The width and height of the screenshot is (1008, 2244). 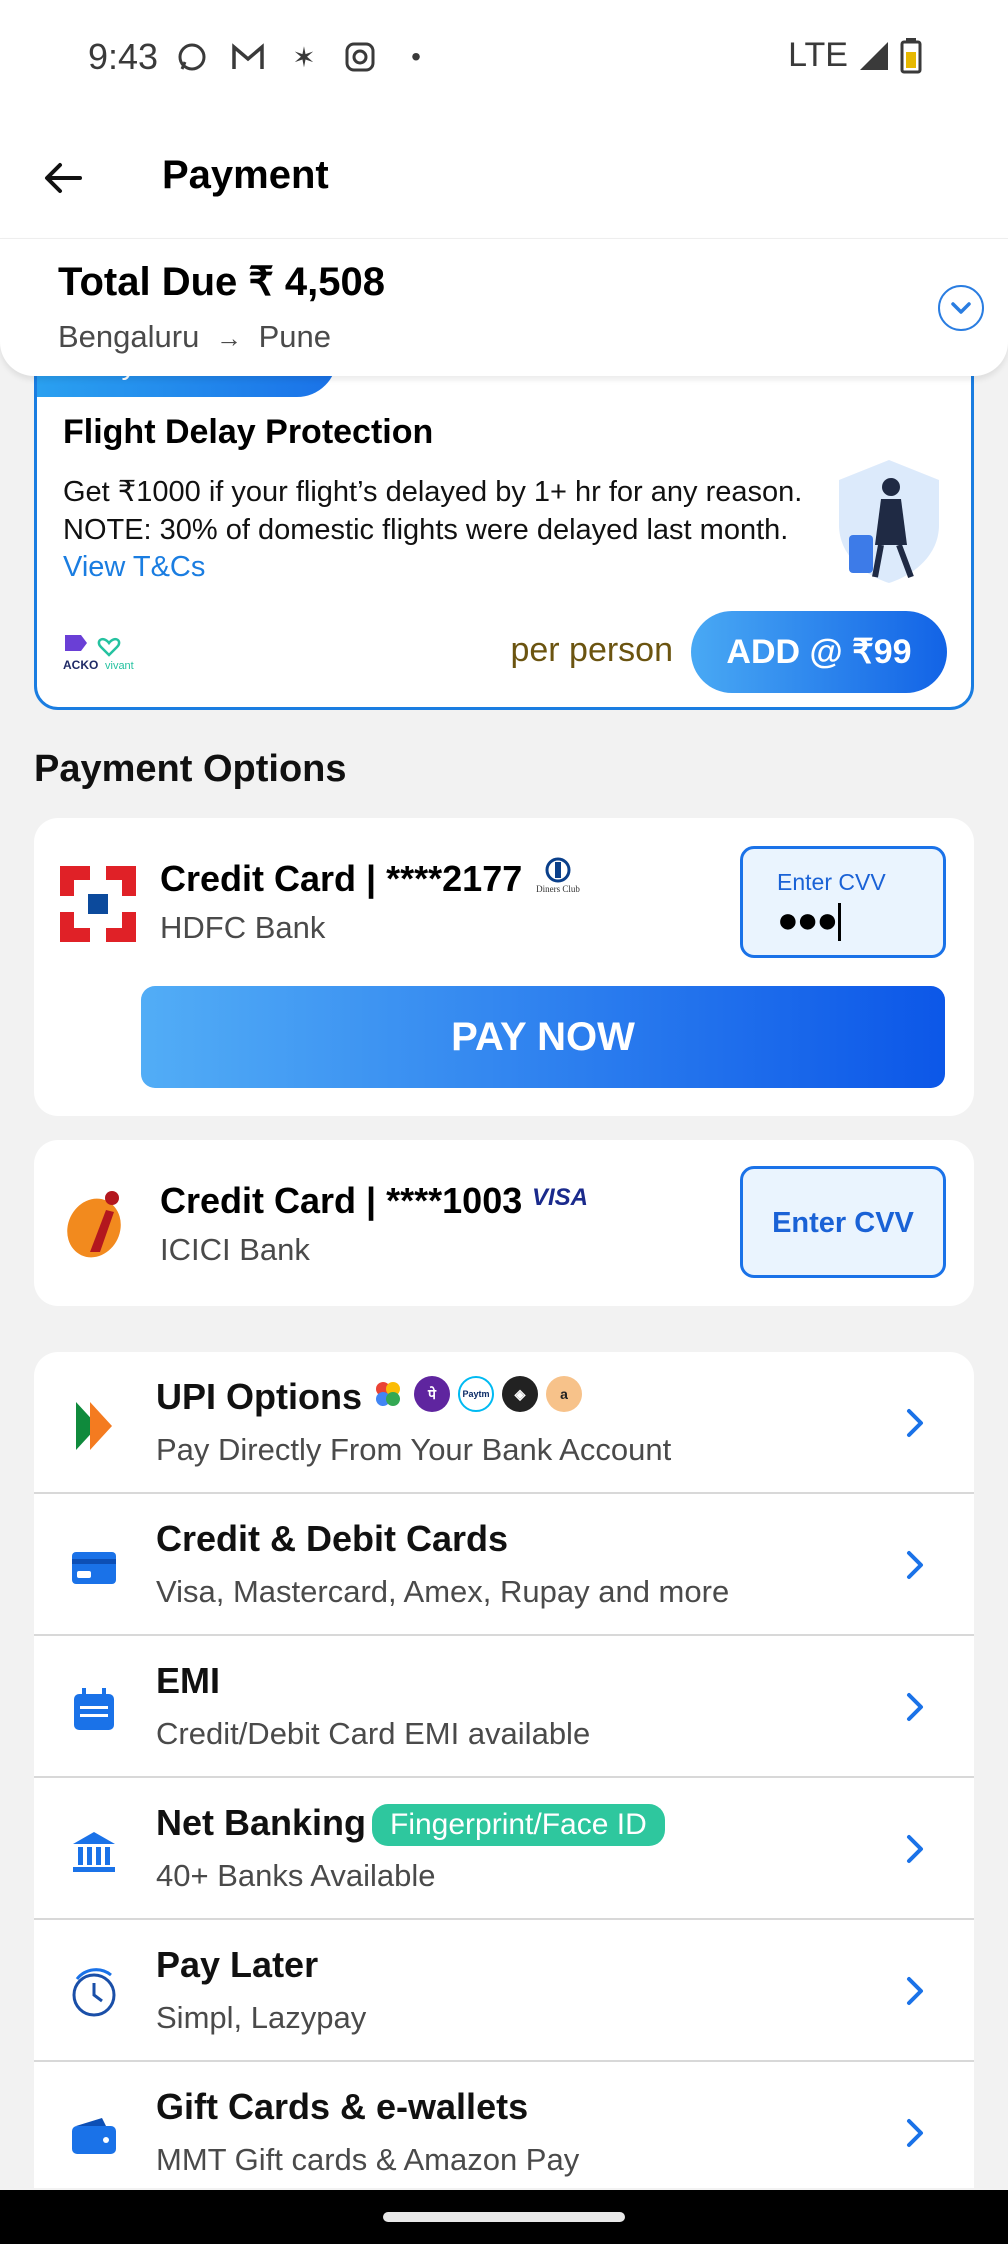 What do you see at coordinates (504, 177) in the screenshot?
I see `app-header: Payment` at bounding box center [504, 177].